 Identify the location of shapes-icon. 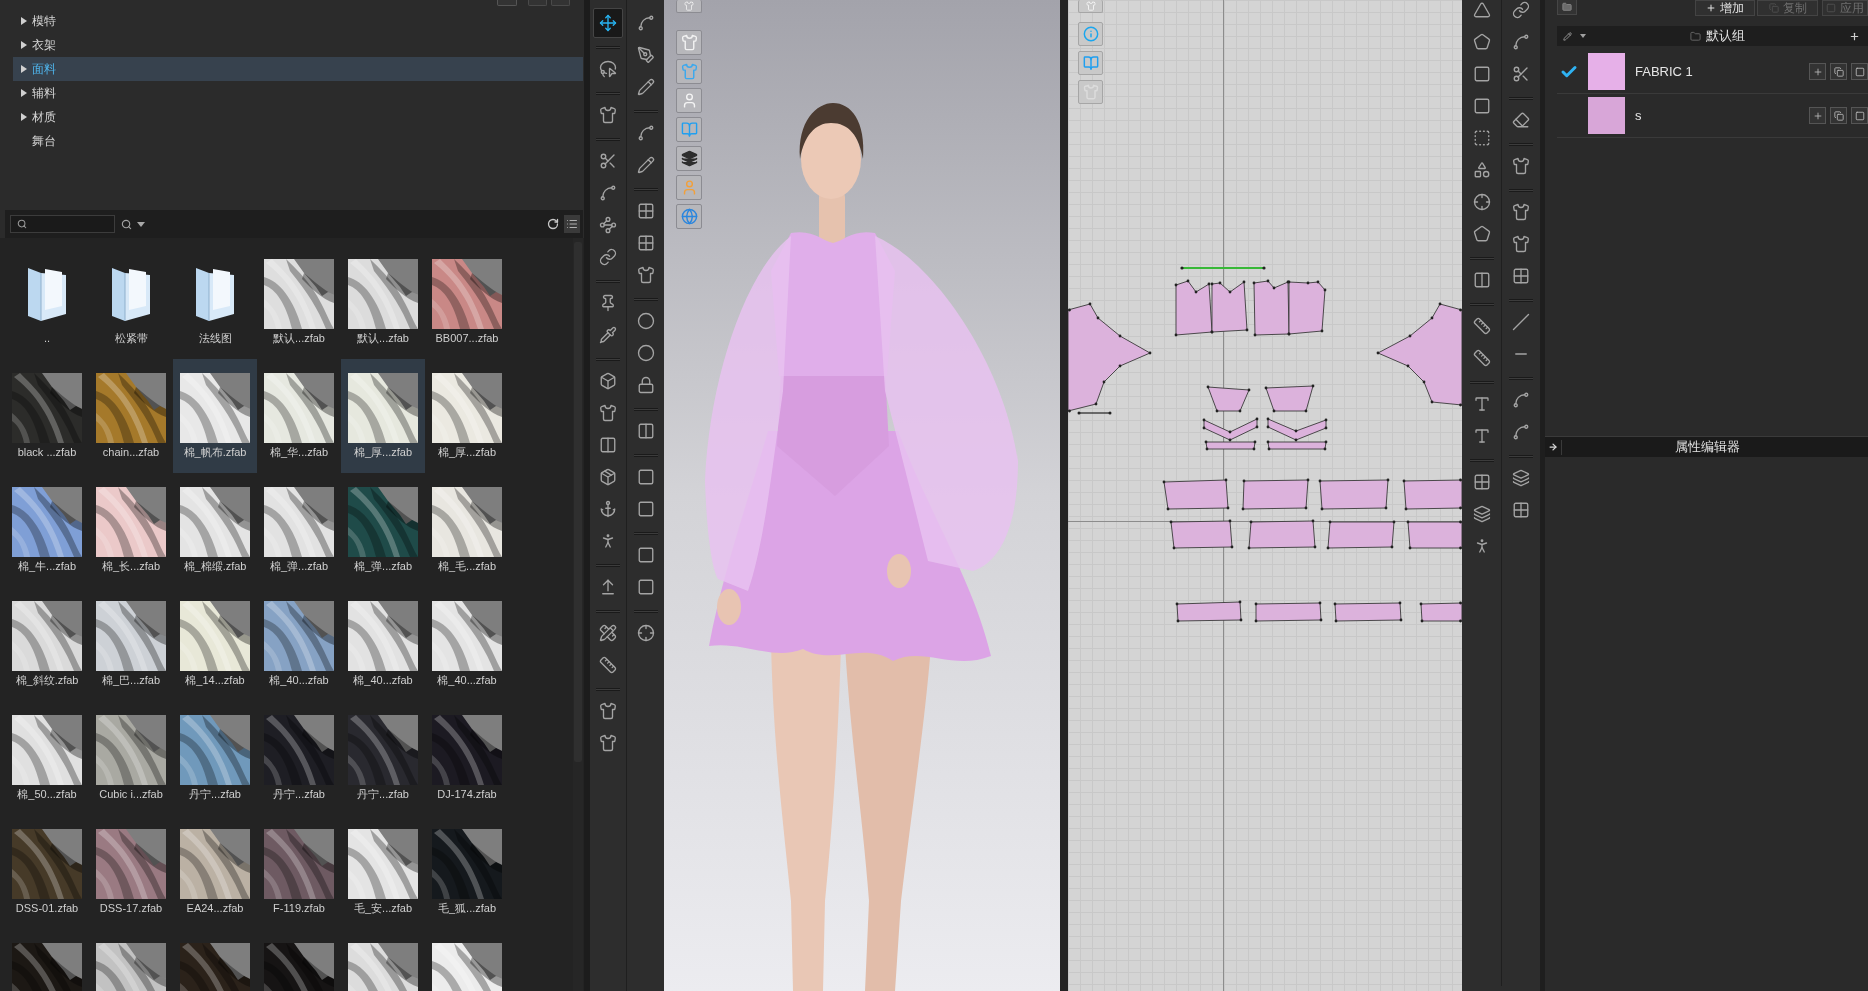
(1481, 170).